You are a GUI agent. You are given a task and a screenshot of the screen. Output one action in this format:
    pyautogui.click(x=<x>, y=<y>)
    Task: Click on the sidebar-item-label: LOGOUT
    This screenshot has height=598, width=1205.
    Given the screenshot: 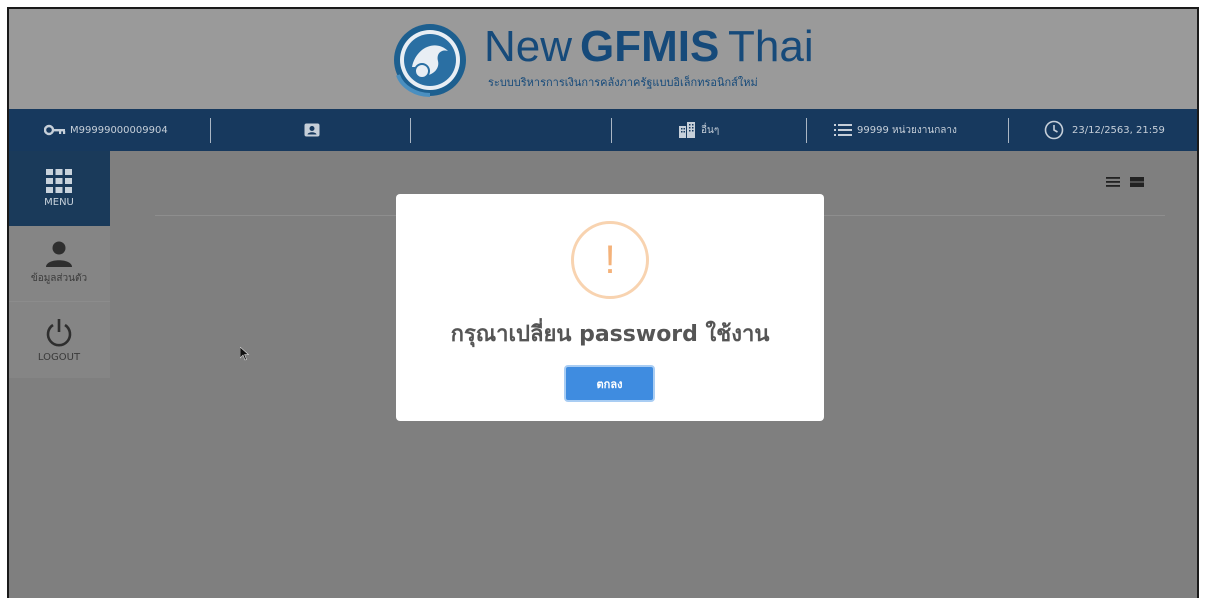 What is the action you would take?
    pyautogui.click(x=59, y=357)
    